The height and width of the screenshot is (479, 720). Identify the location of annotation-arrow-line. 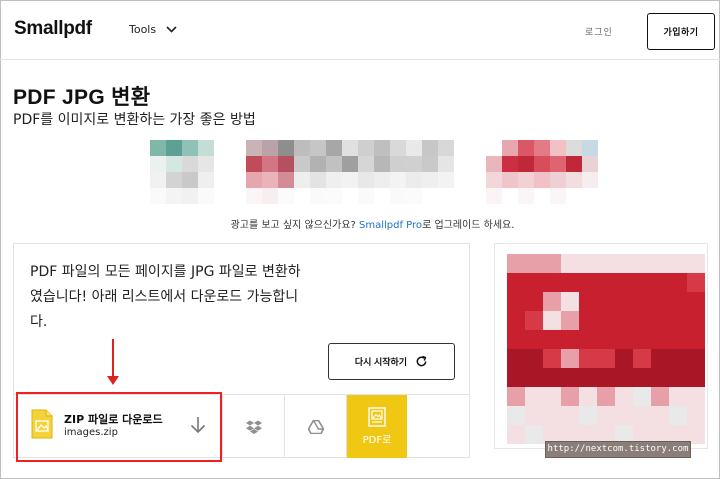
(113, 358).